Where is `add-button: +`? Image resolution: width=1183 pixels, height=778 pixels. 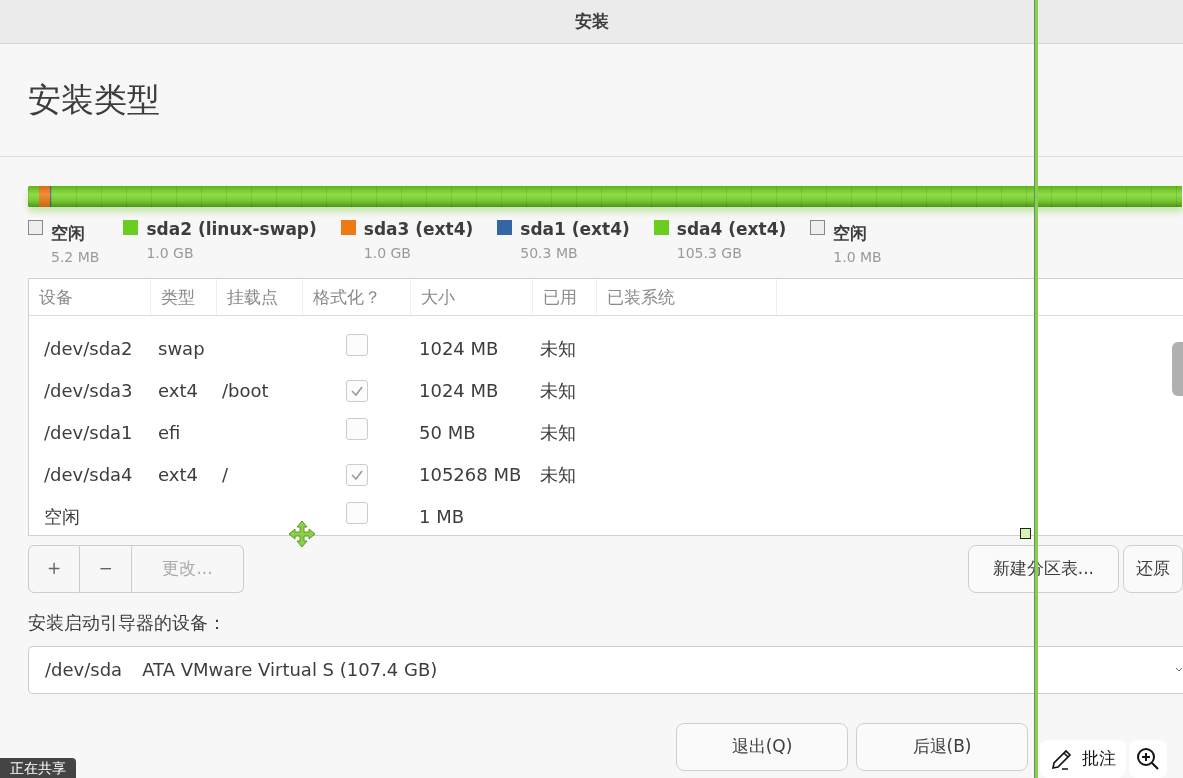
add-button: + is located at coordinates (54, 568).